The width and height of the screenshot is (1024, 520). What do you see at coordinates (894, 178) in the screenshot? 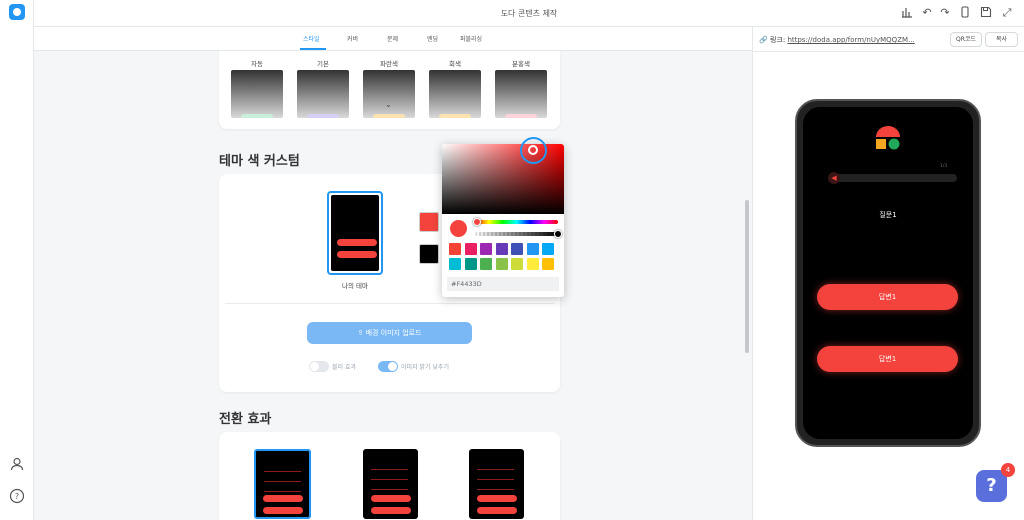
I see `progress-bar` at bounding box center [894, 178].